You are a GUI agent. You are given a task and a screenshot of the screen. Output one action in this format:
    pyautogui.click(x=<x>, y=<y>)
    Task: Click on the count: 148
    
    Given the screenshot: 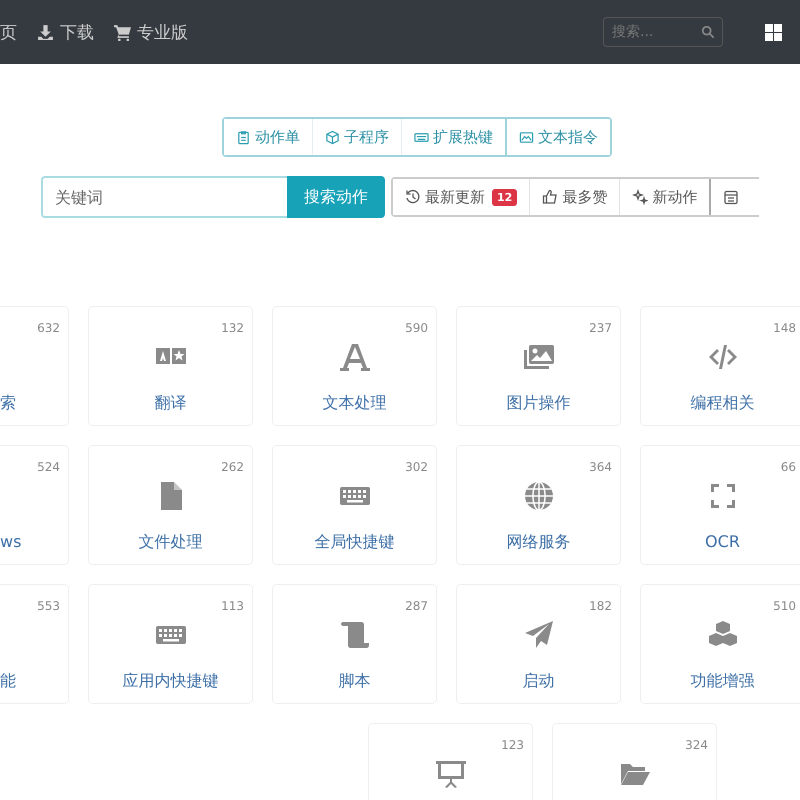 What is the action you would take?
    pyautogui.click(x=784, y=328)
    